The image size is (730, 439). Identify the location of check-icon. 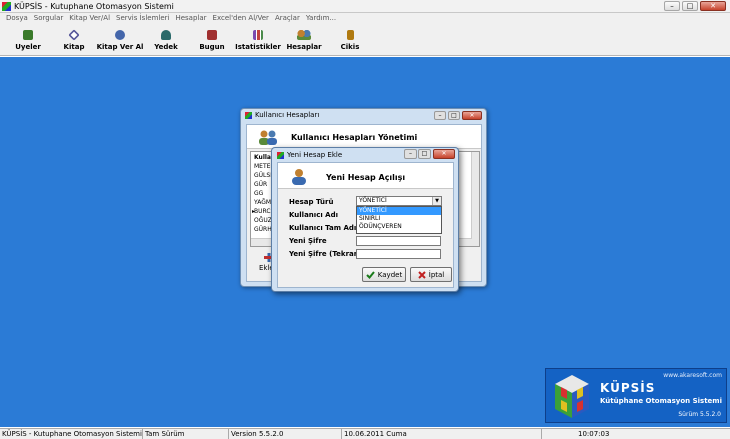
(370, 274).